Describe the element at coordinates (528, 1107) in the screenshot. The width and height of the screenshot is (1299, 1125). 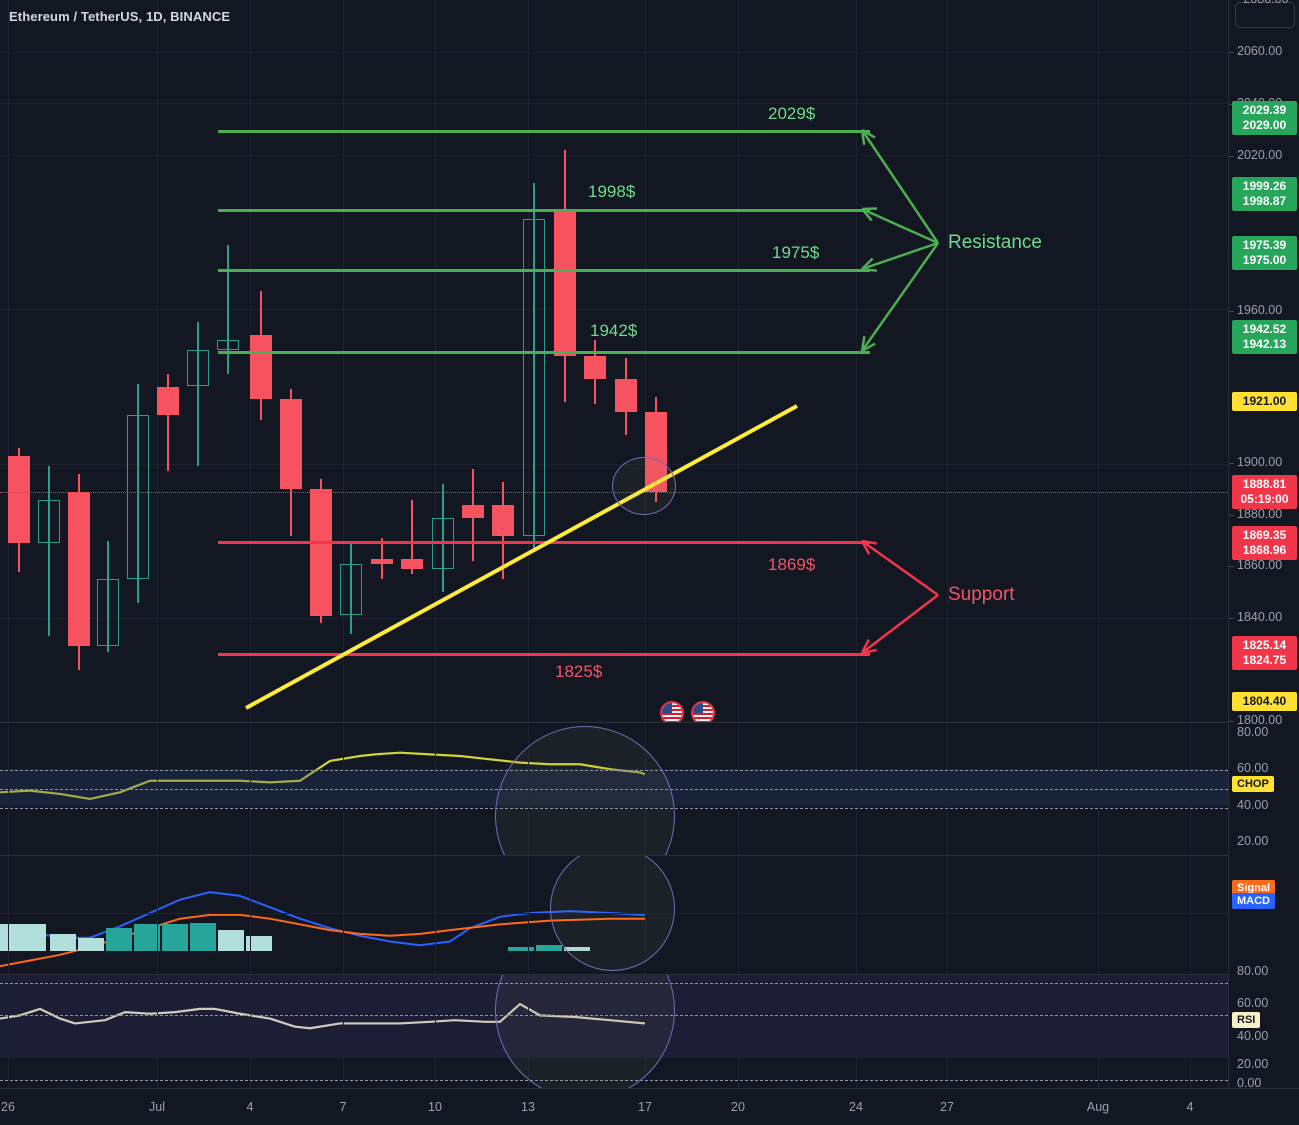
I see `time-axis-tick-label: 13` at that location.